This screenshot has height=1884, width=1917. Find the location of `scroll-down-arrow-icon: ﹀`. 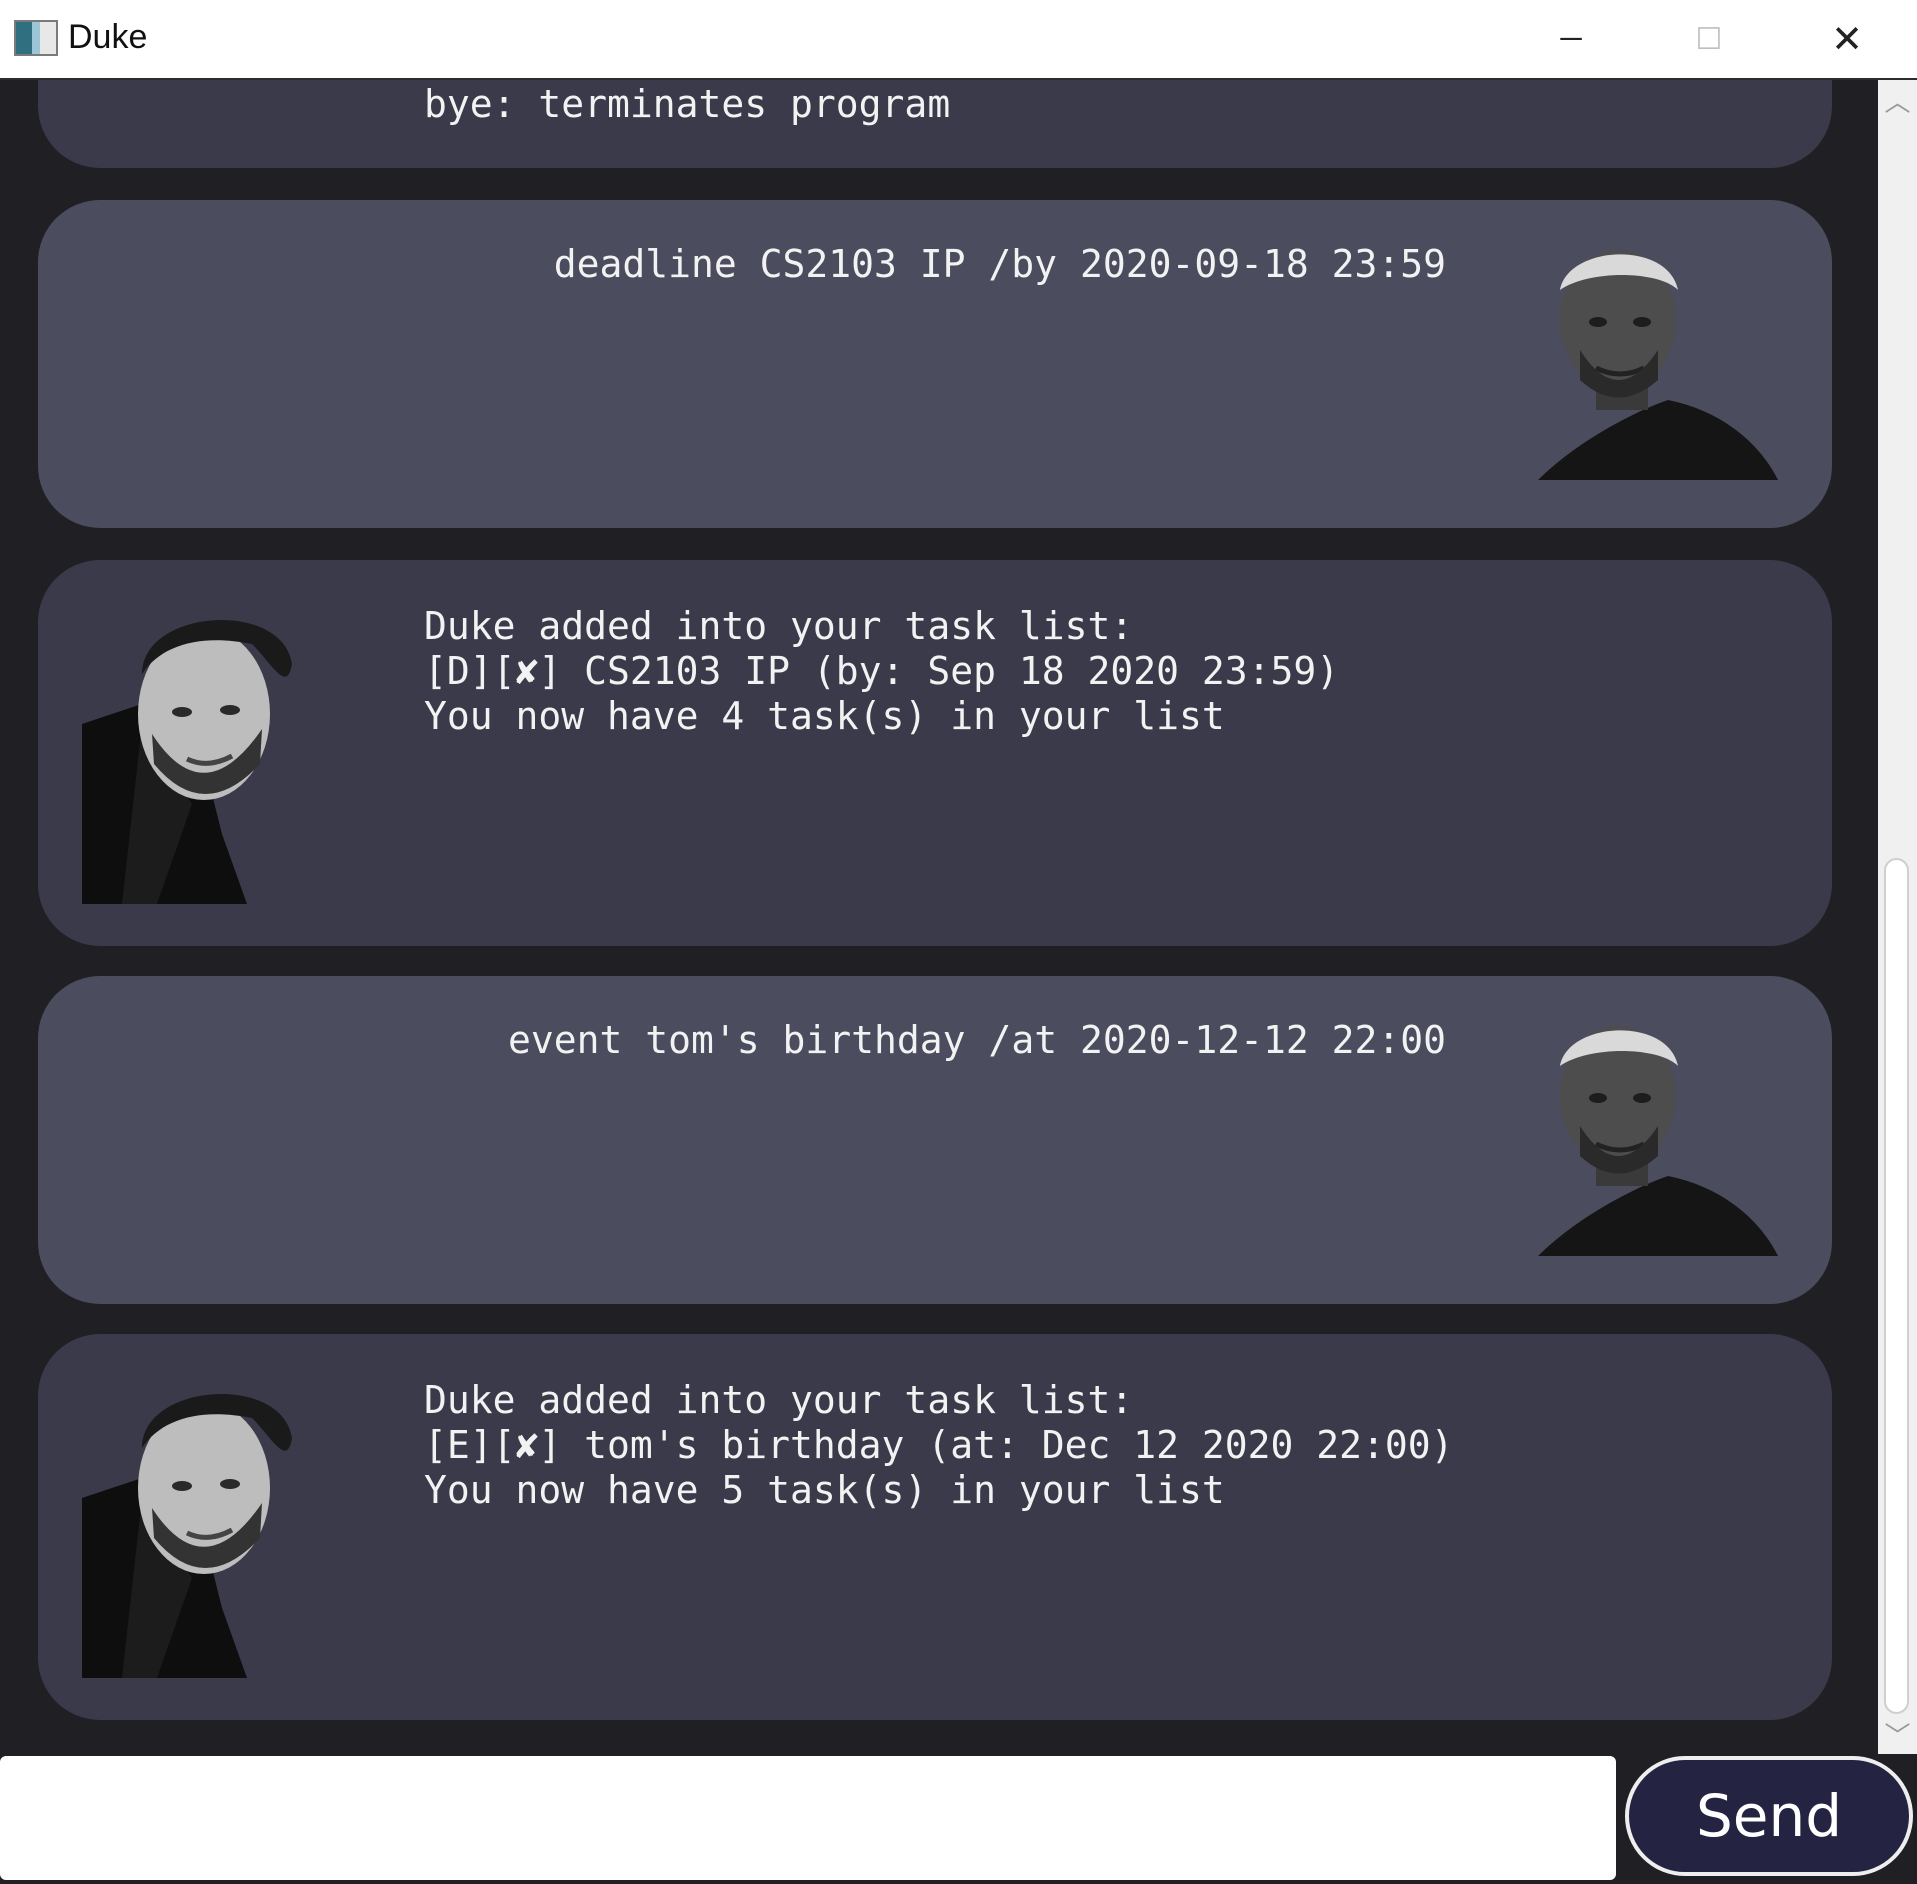

scroll-down-arrow-icon: ﹀ is located at coordinates (1897, 1734).